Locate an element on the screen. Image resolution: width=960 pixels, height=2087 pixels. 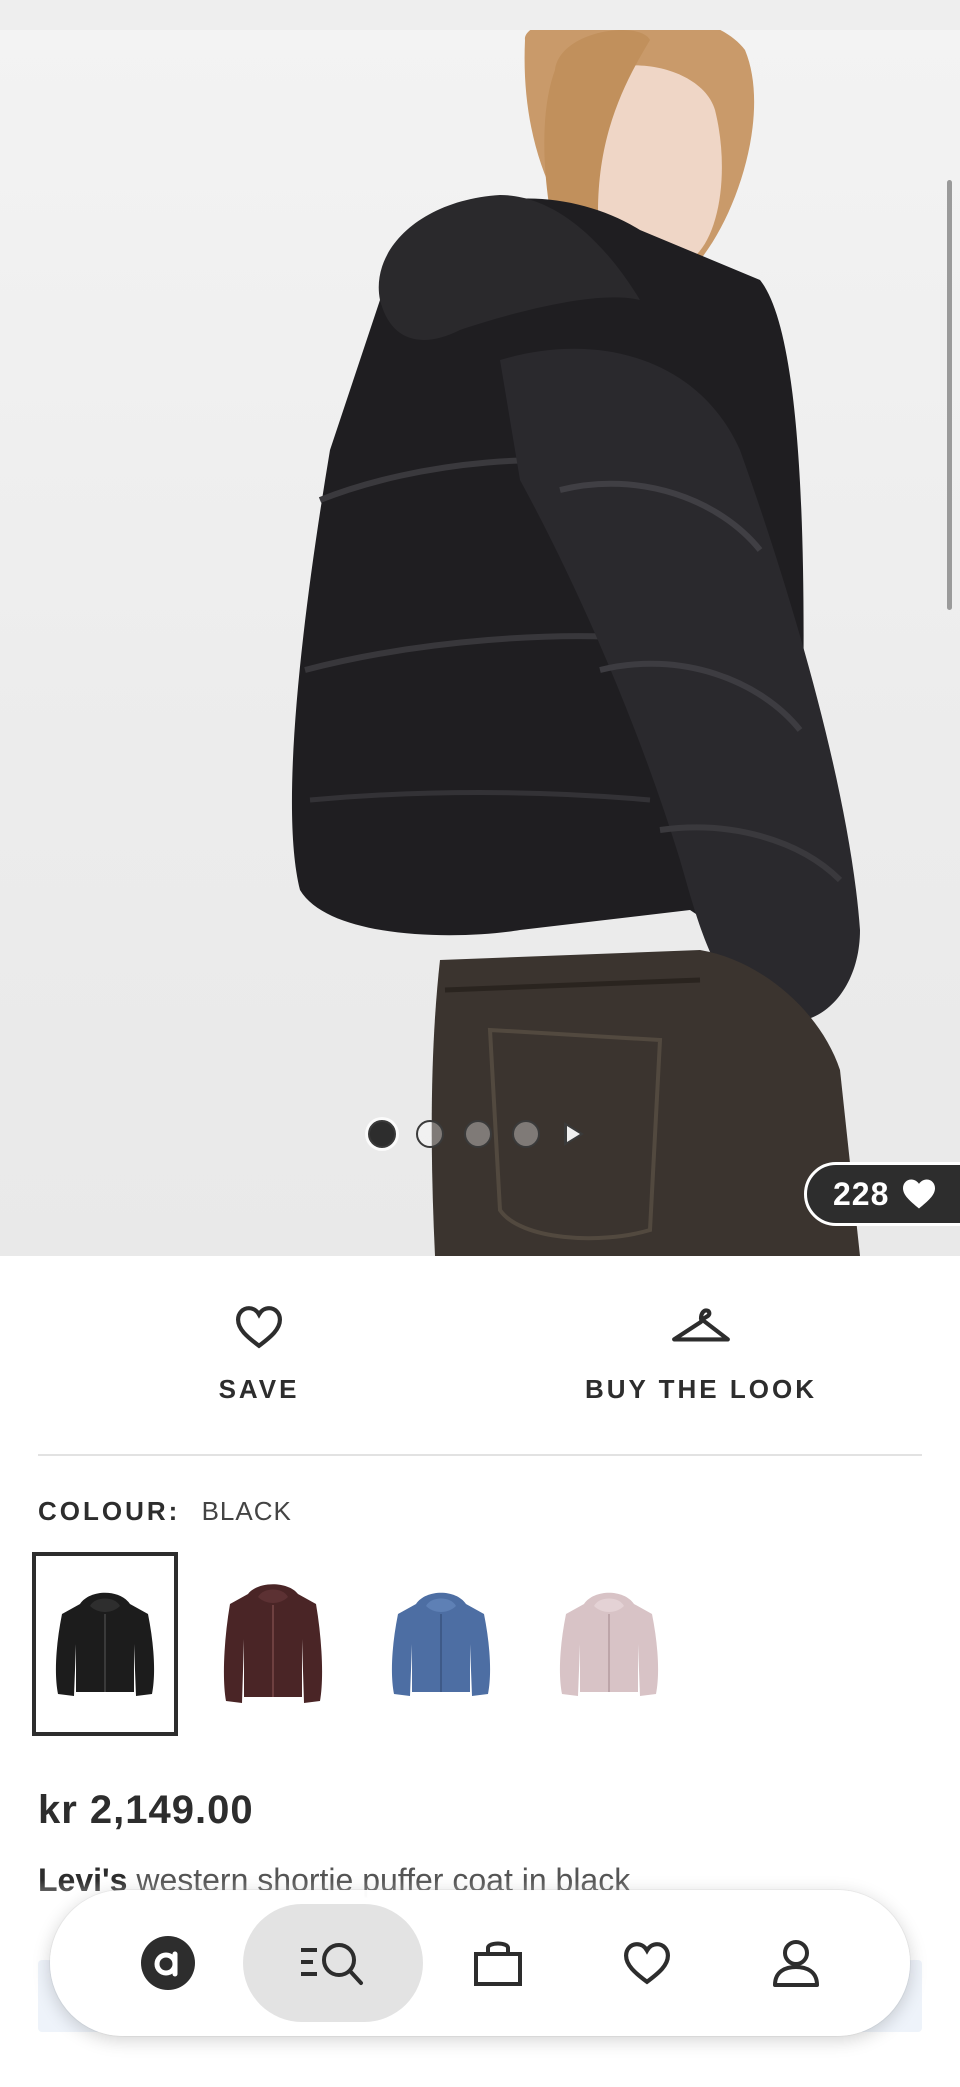
buy-the-look-label: BUY THE LOOK is located at coordinates (701, 1389).